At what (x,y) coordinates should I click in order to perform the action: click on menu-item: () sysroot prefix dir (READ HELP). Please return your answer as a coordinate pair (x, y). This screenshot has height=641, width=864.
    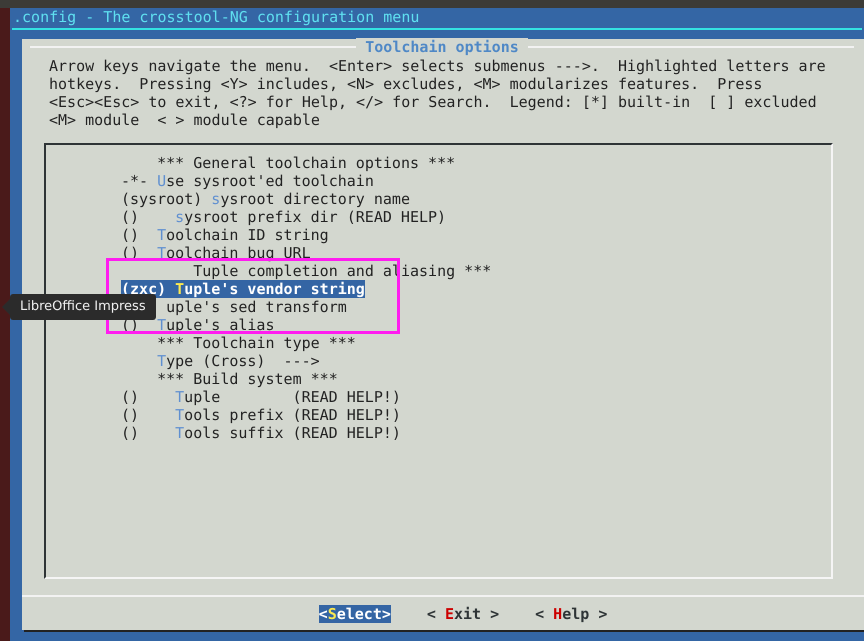
    Looking at the image, I should click on (283, 217).